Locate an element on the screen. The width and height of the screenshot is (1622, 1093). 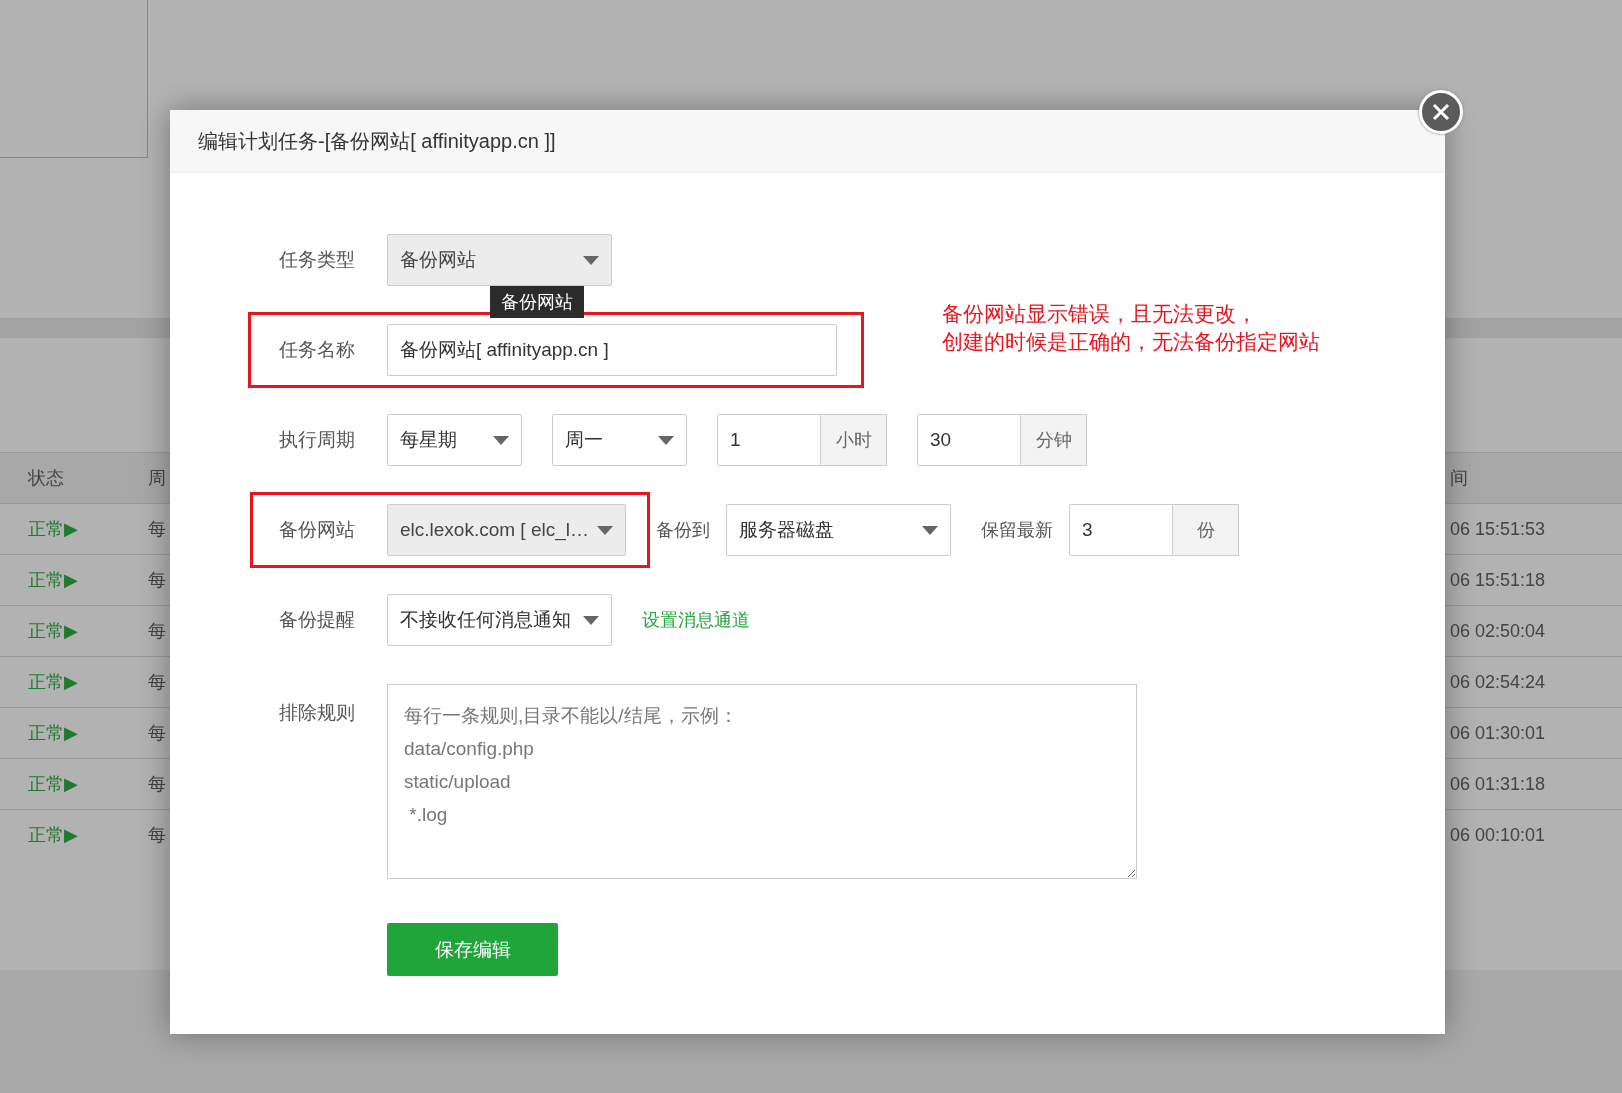
table-cell: 06 00:10:01 is located at coordinates (1498, 835).